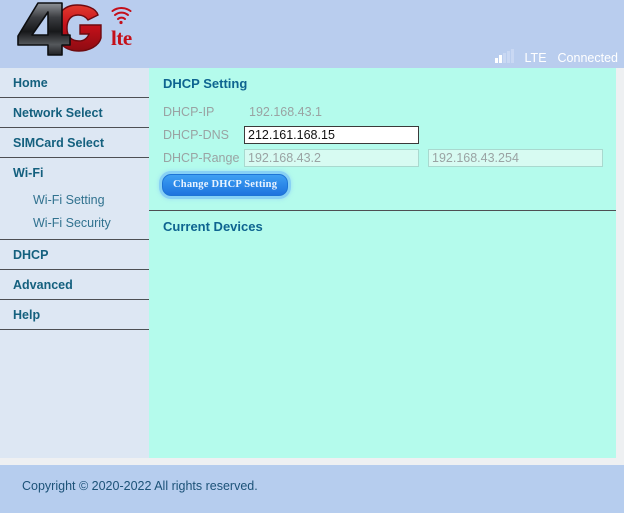 Image resolution: width=624 pixels, height=513 pixels. I want to click on signal-bars-icon, so click(504, 56).